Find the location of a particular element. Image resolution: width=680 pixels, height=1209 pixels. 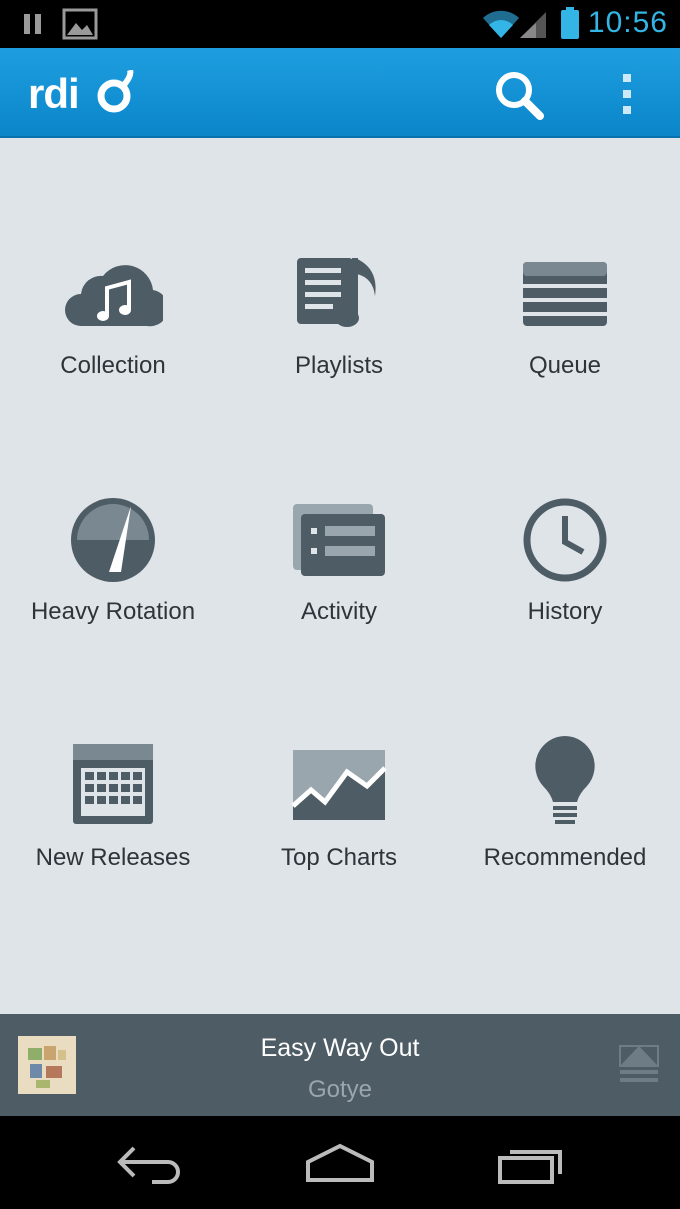

app-bar: rdi is located at coordinates (340, 93).